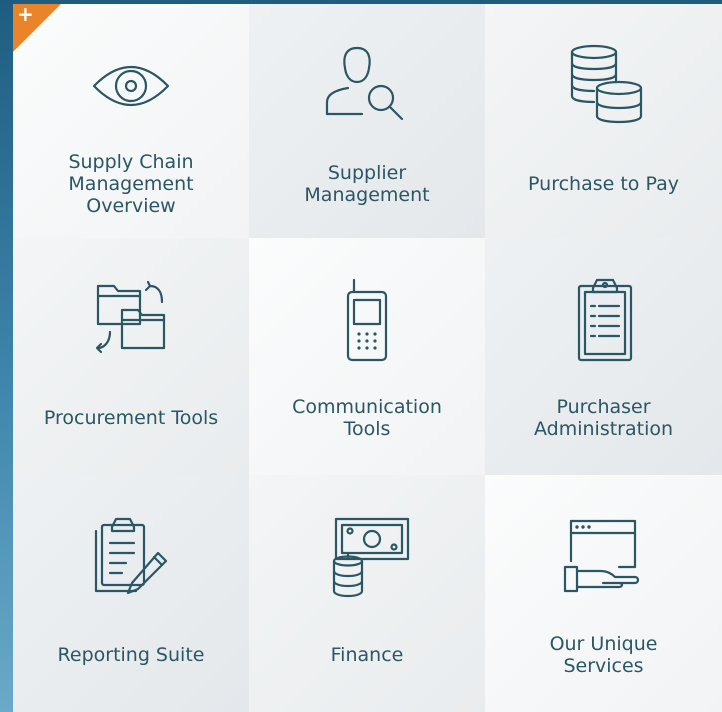 Image resolution: width=722 pixels, height=712 pixels. What do you see at coordinates (25, 14) in the screenshot?
I see `plus-icon: +` at bounding box center [25, 14].